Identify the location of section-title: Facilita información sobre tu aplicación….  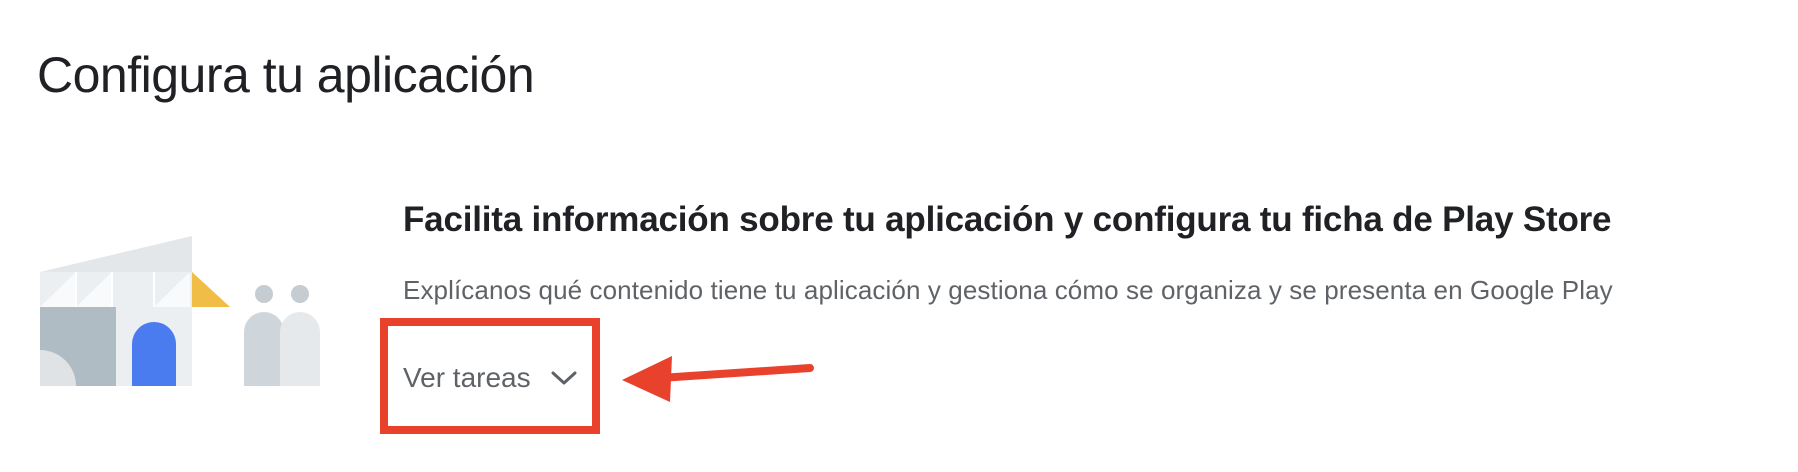
(1007, 219).